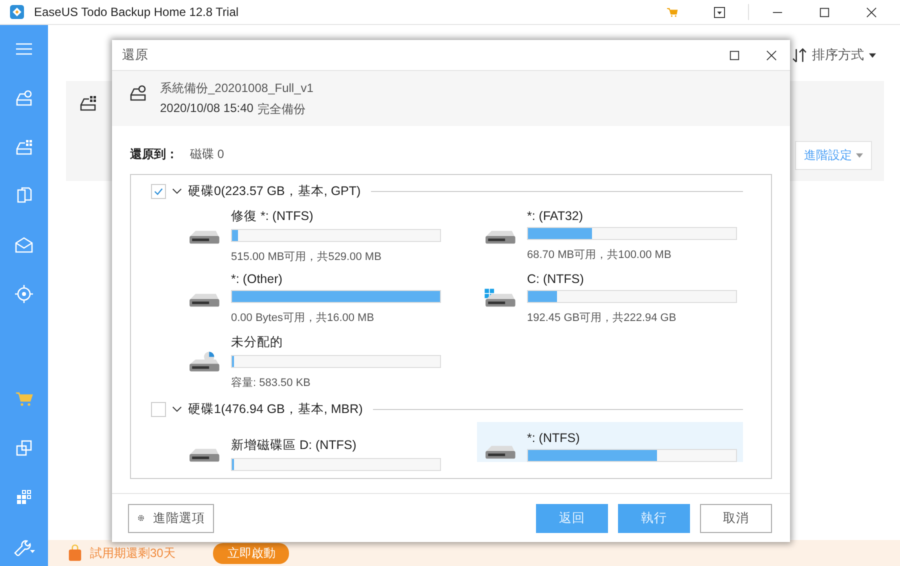 The height and width of the screenshot is (566, 900). I want to click on dialog-title: 還原, so click(135, 55).